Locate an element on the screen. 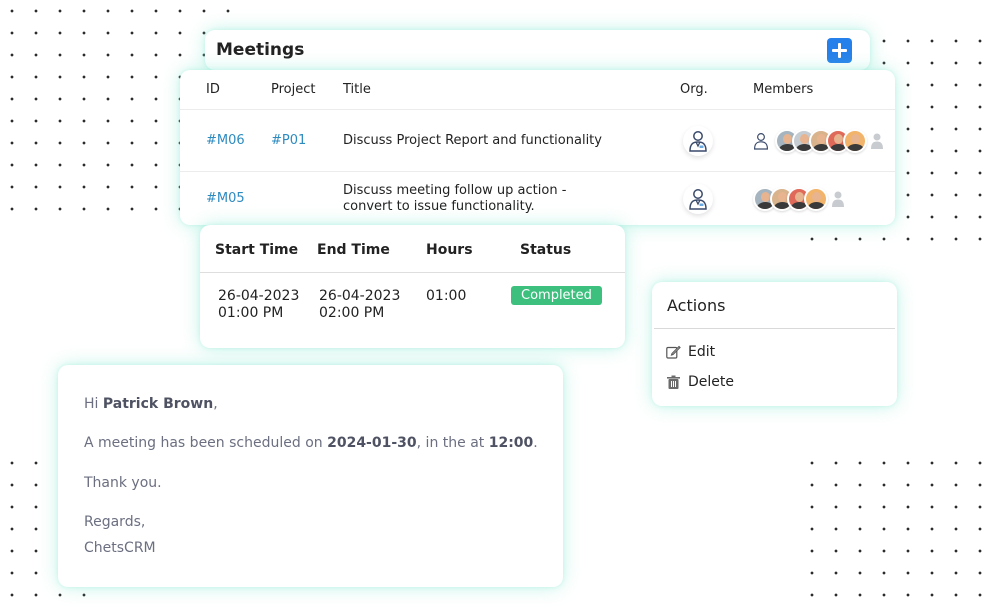 The width and height of the screenshot is (1000, 614). email-regards: Regards, is located at coordinates (115, 522).